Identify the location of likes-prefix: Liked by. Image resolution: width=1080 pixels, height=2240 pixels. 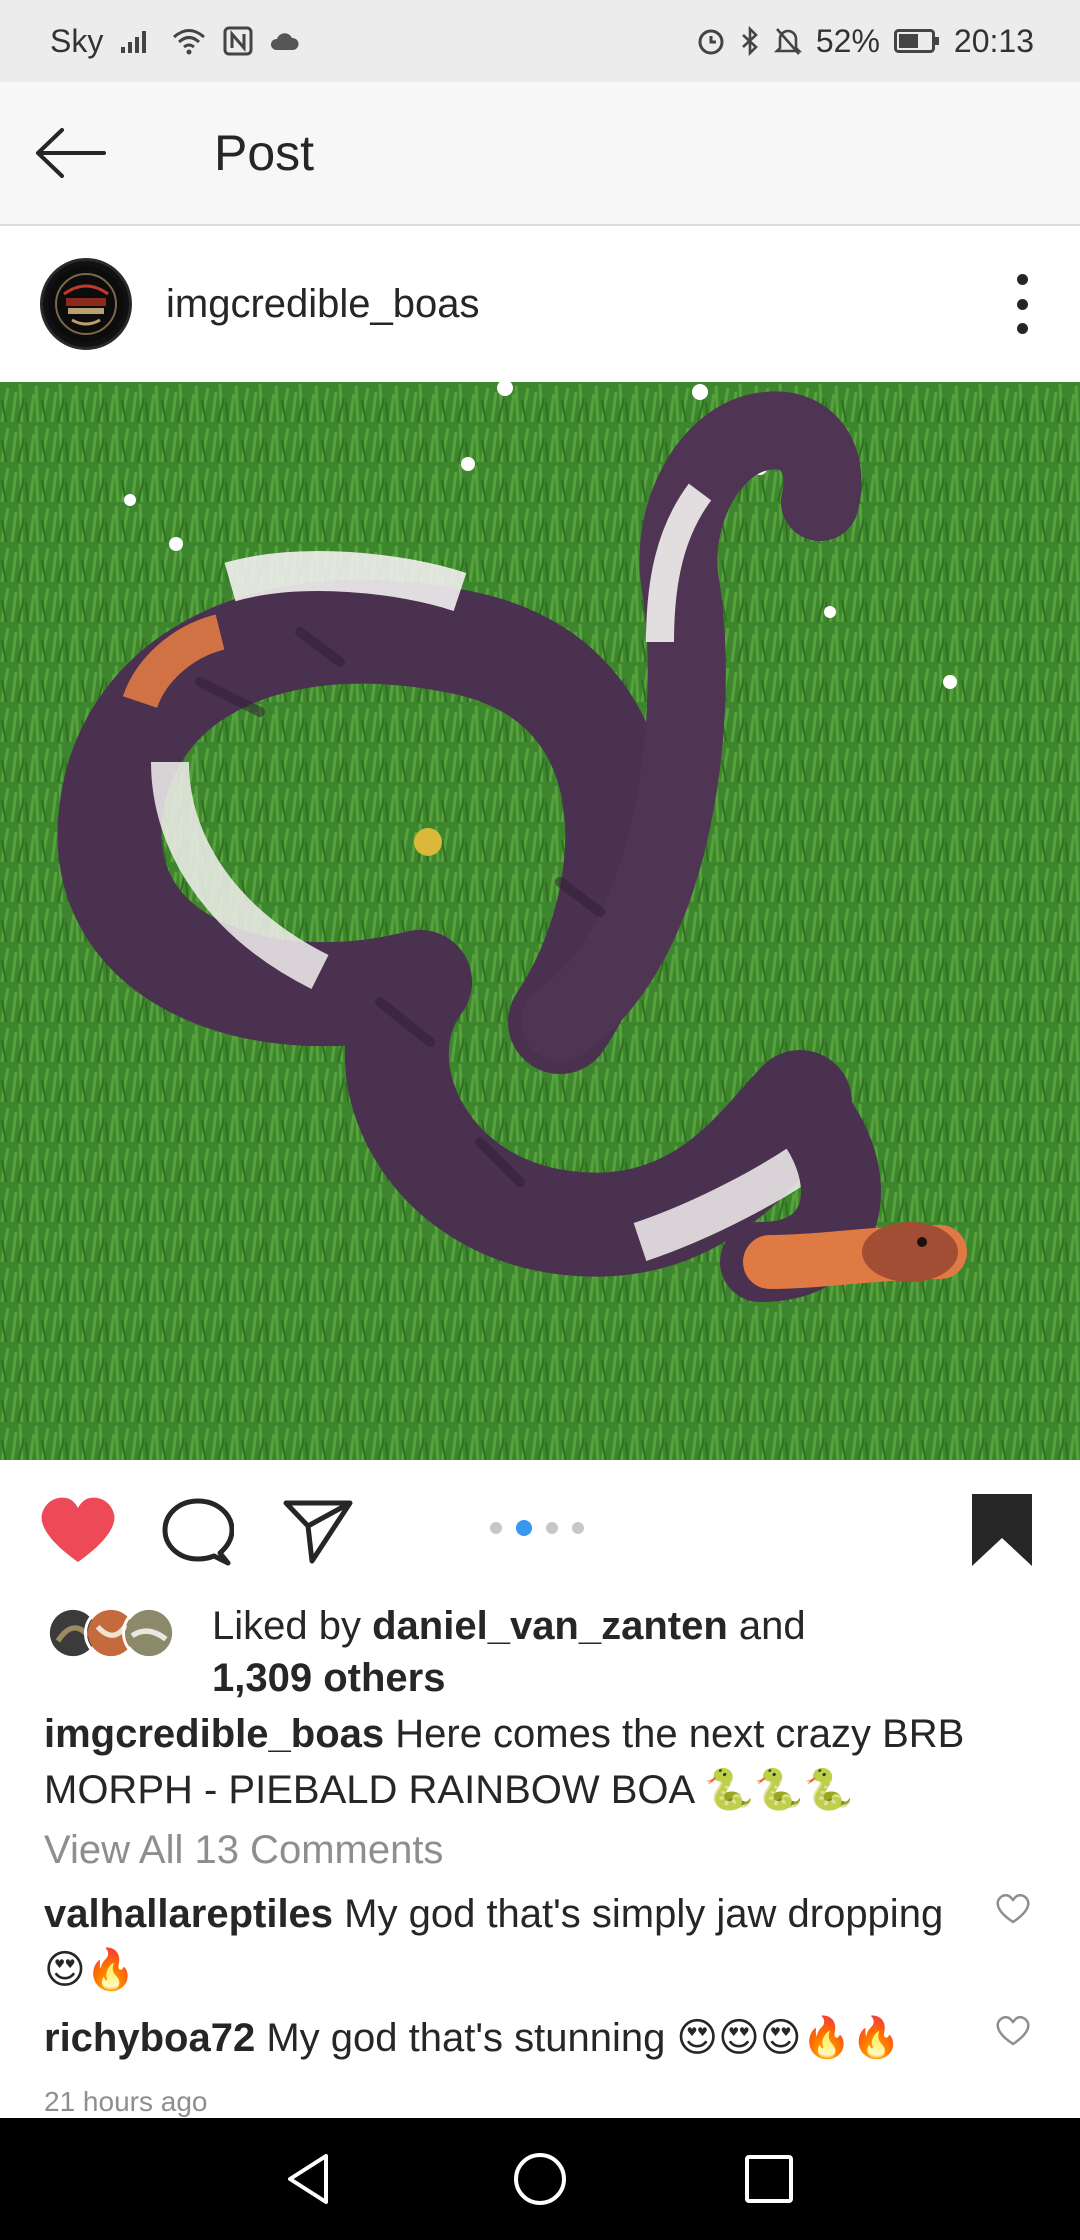
(292, 1626).